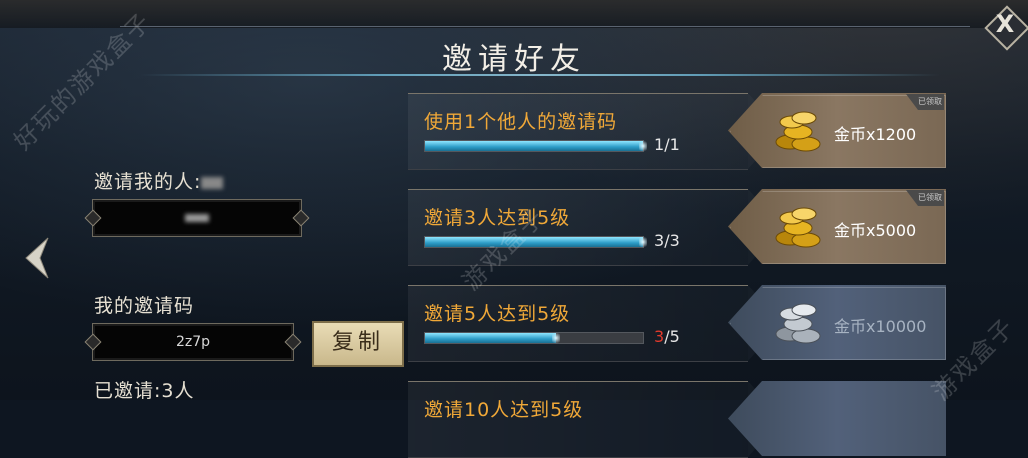  What do you see at coordinates (678, 227) in the screenshot?
I see `task-row: 邀请3人达到5级 3/3 金币x5000 已领取` at bounding box center [678, 227].